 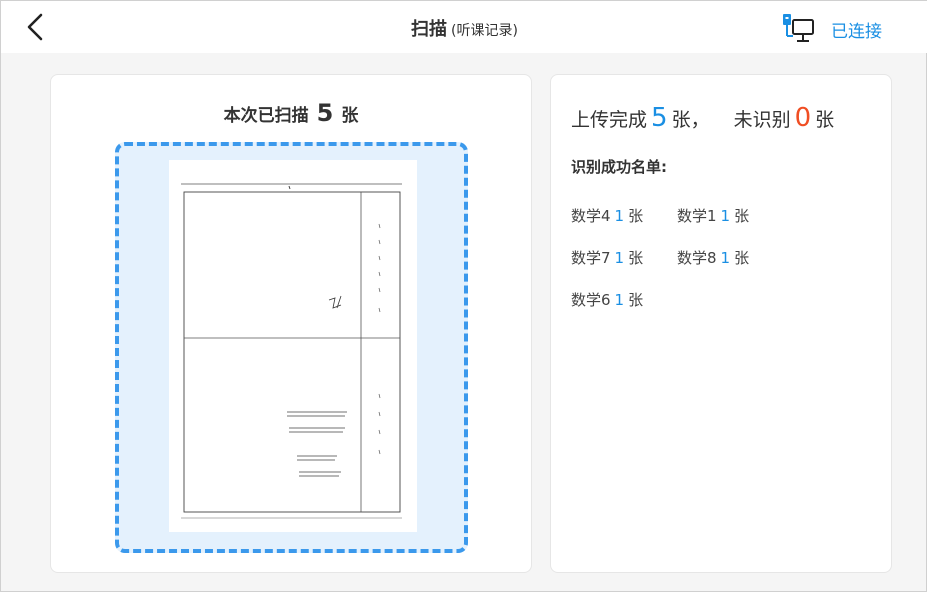 I want to click on unrecognized-prefix: 未识别, so click(x=762, y=120).